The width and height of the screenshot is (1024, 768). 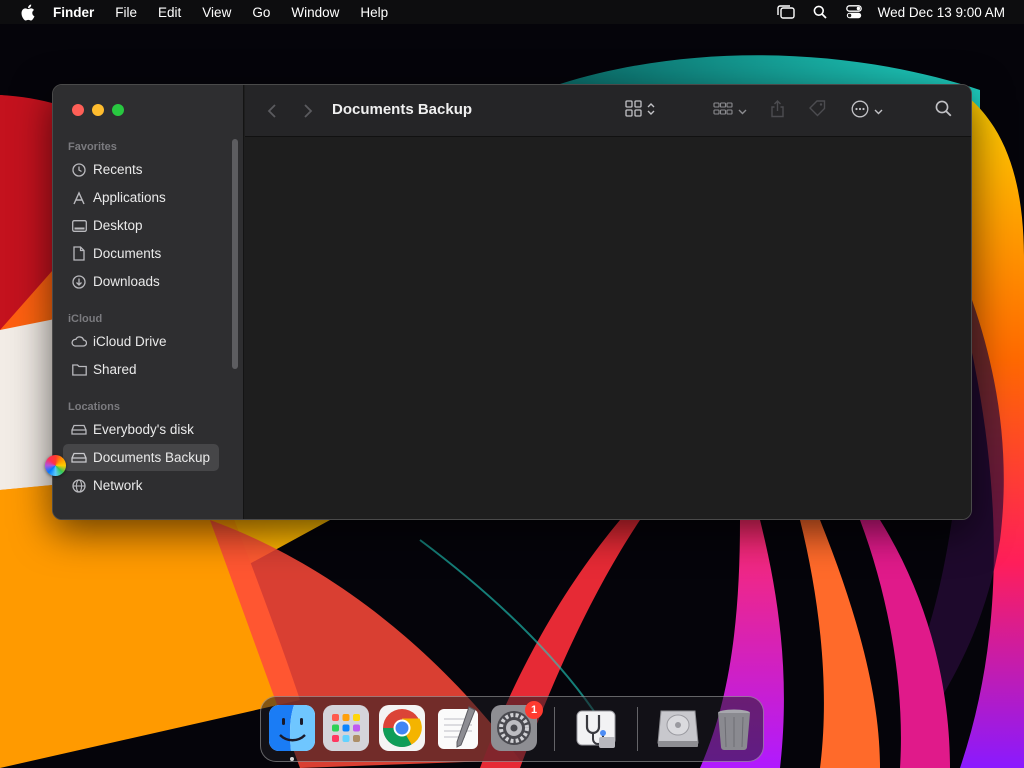 What do you see at coordinates (272, 111) in the screenshot?
I see `back-button` at bounding box center [272, 111].